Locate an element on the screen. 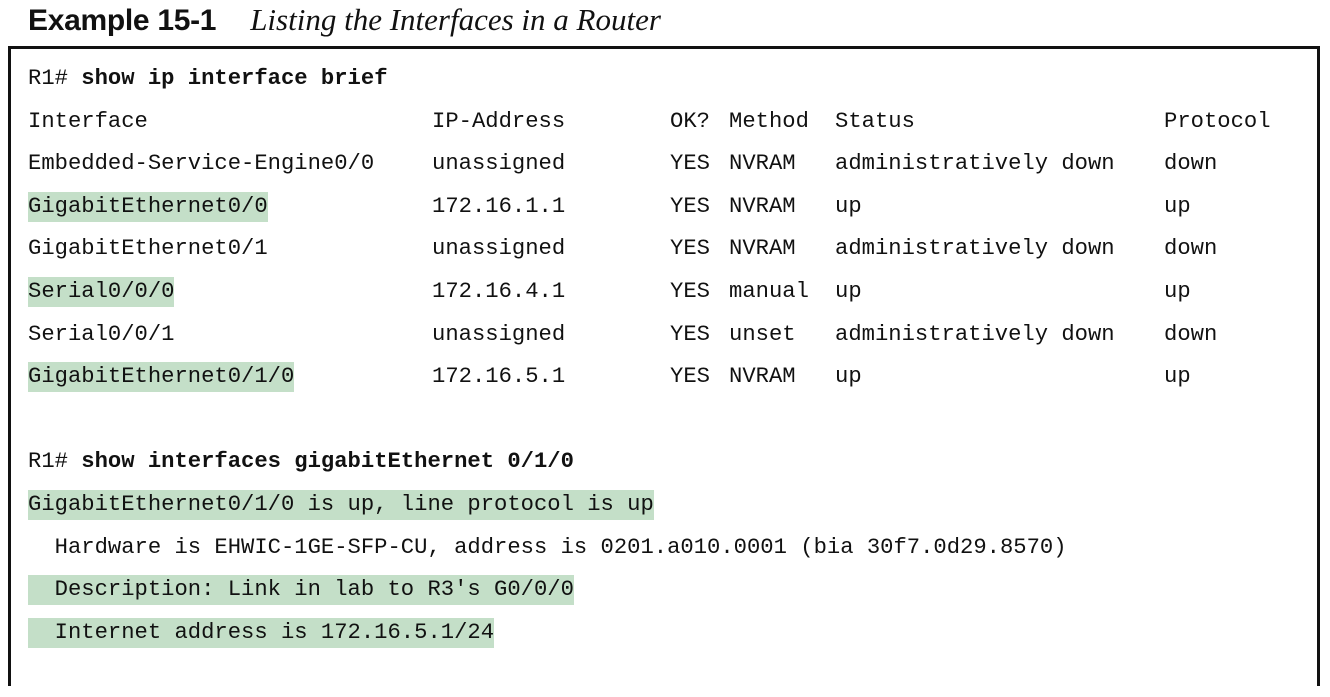 The image size is (1330, 697). row-interface: GigabitEthernet0/1/0 is located at coordinates (161, 377).